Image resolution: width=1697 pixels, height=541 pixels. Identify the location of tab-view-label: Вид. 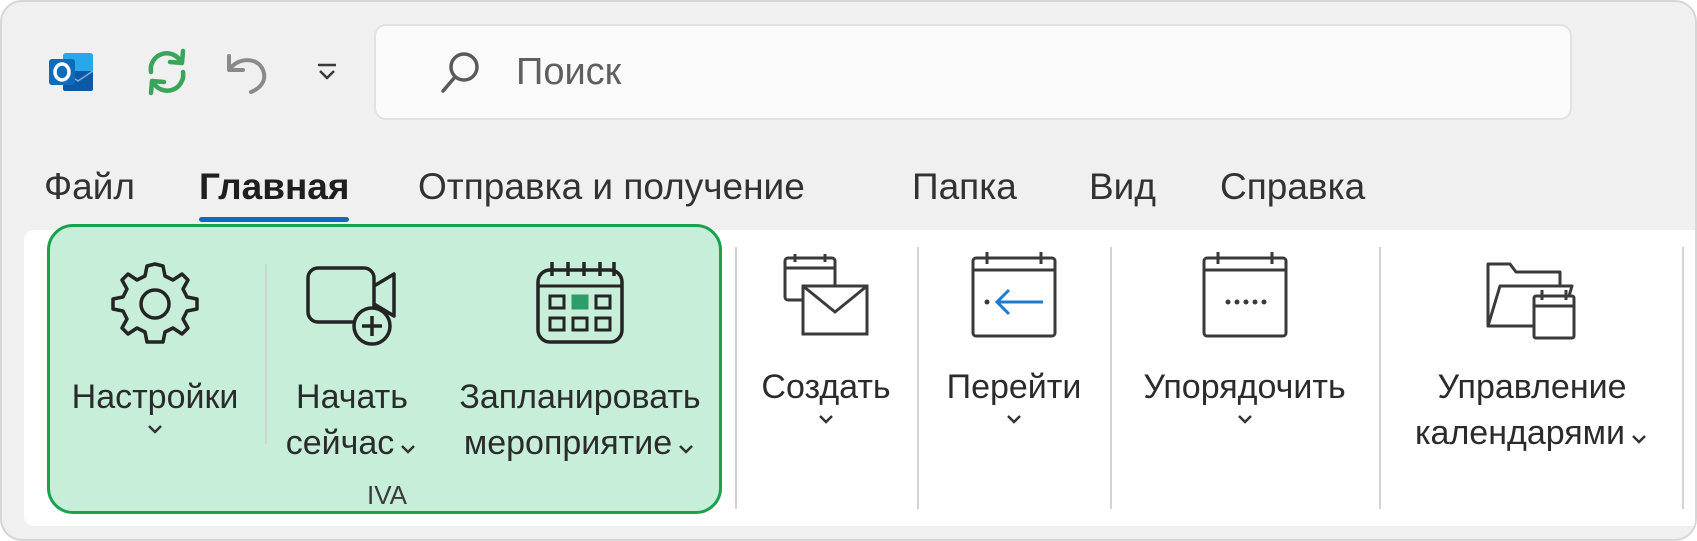
(1122, 186).